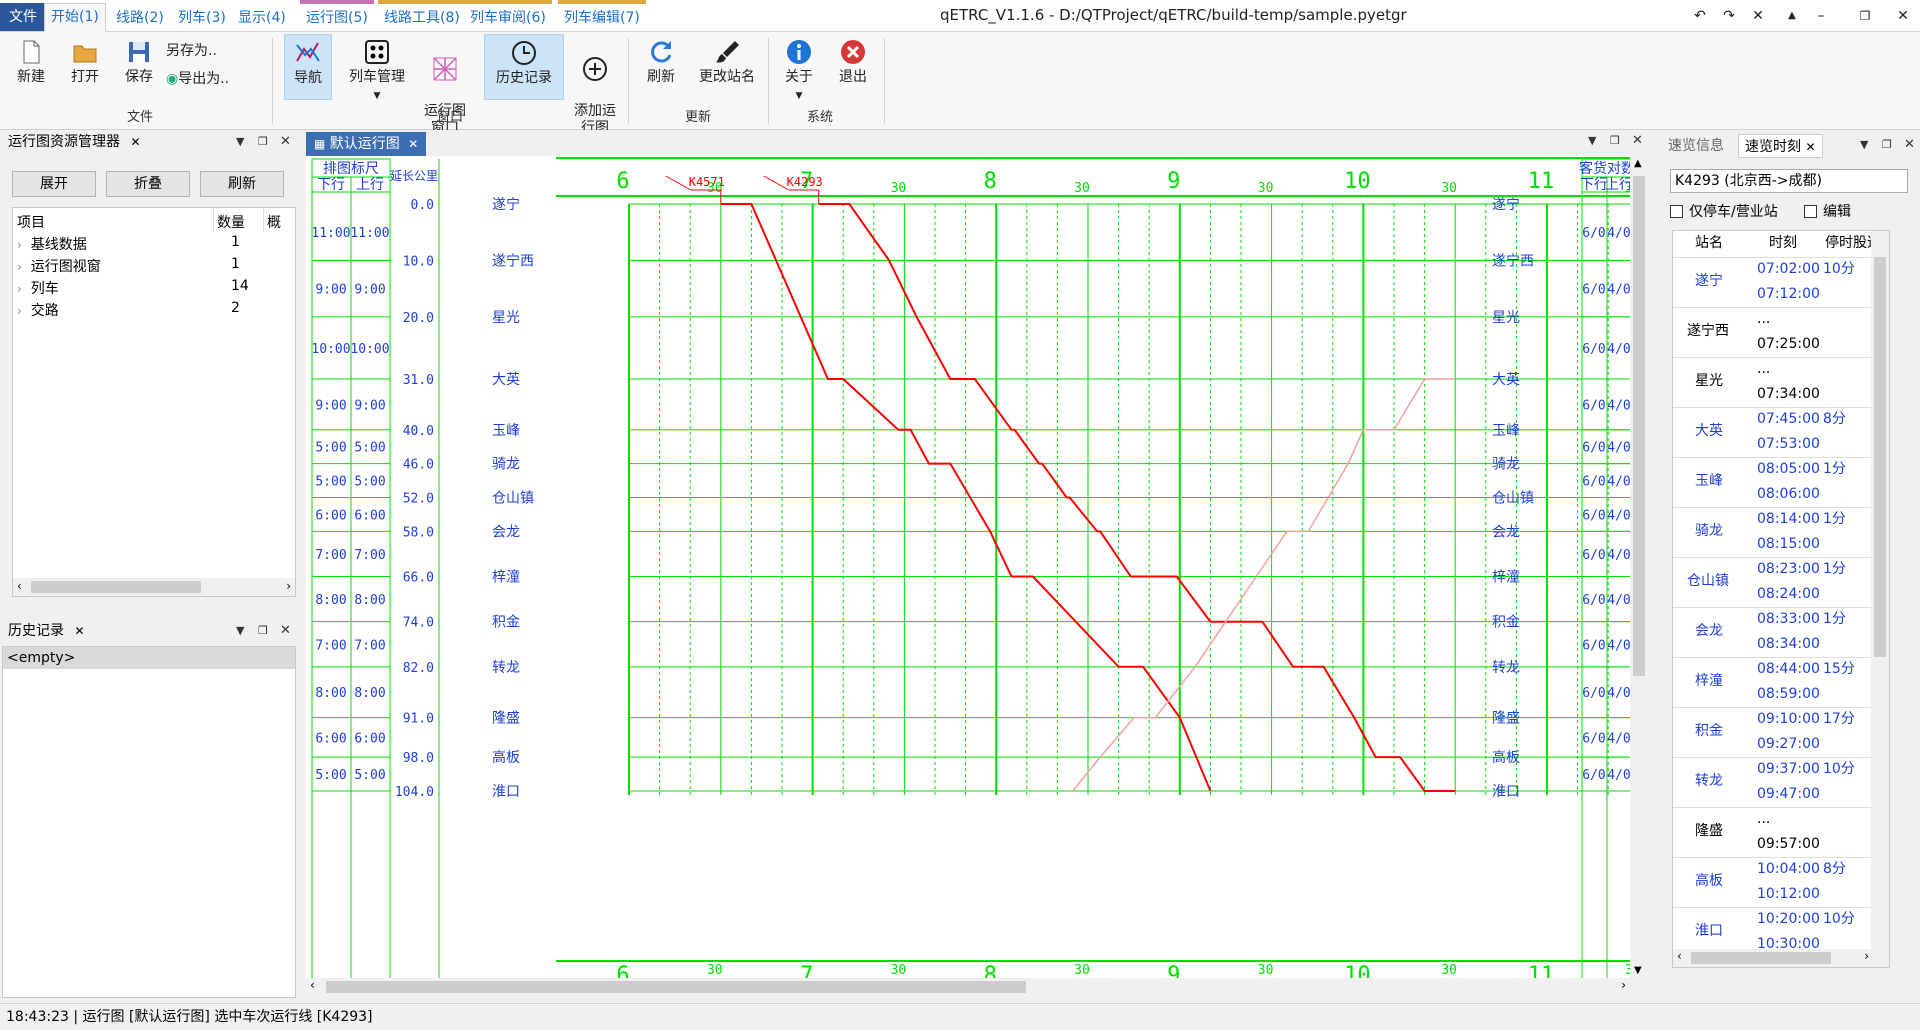  Describe the element at coordinates (1788, 844) in the screenshot. I see `timetable-departure: 09:57:00` at that location.